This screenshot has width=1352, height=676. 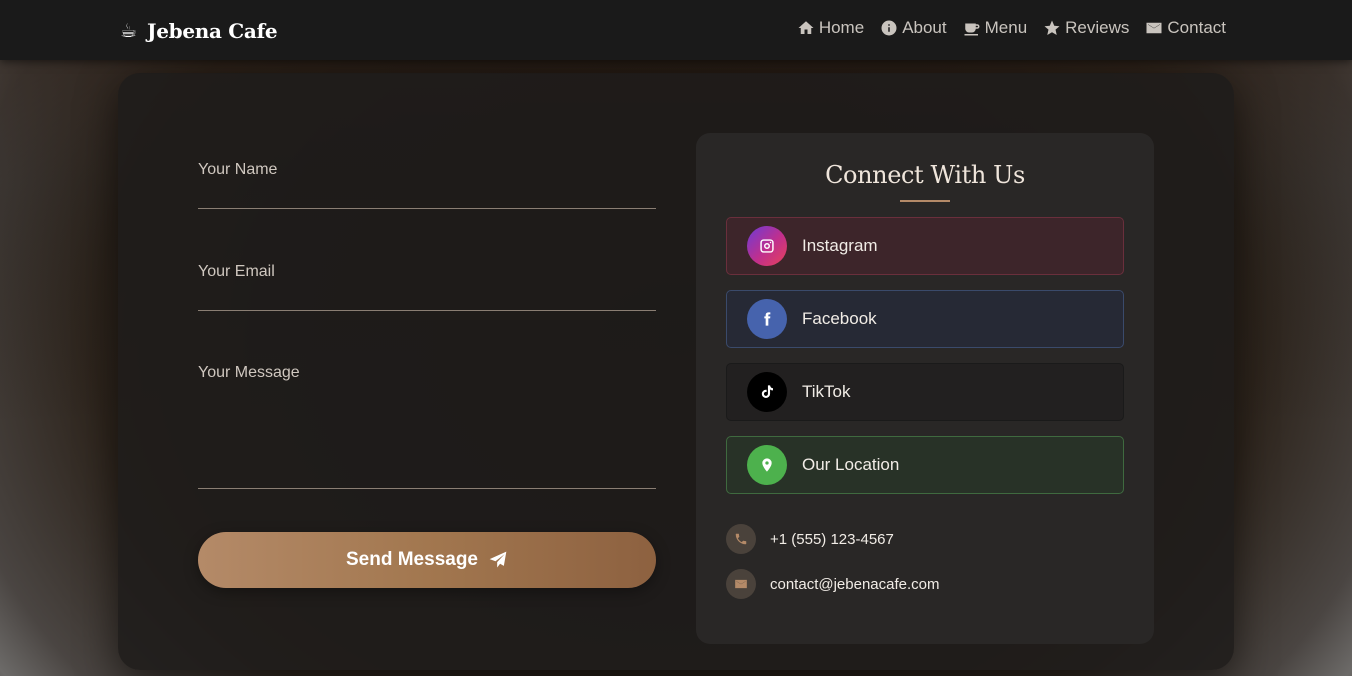 What do you see at coordinates (412, 559) in the screenshot?
I see `send-message-label: Send Message` at bounding box center [412, 559].